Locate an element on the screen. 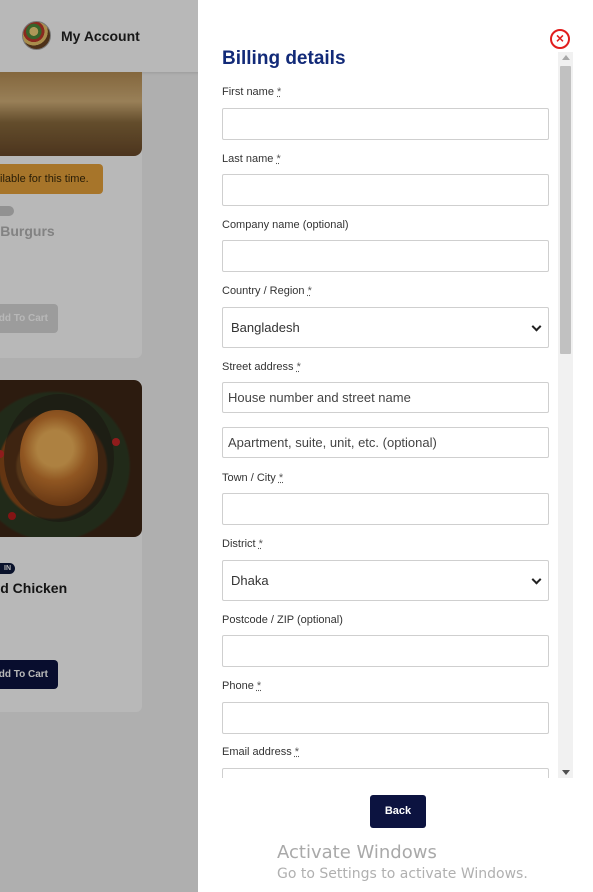 The height and width of the screenshot is (892, 593). scroll-up-arrow-icon is located at coordinates (566, 57).